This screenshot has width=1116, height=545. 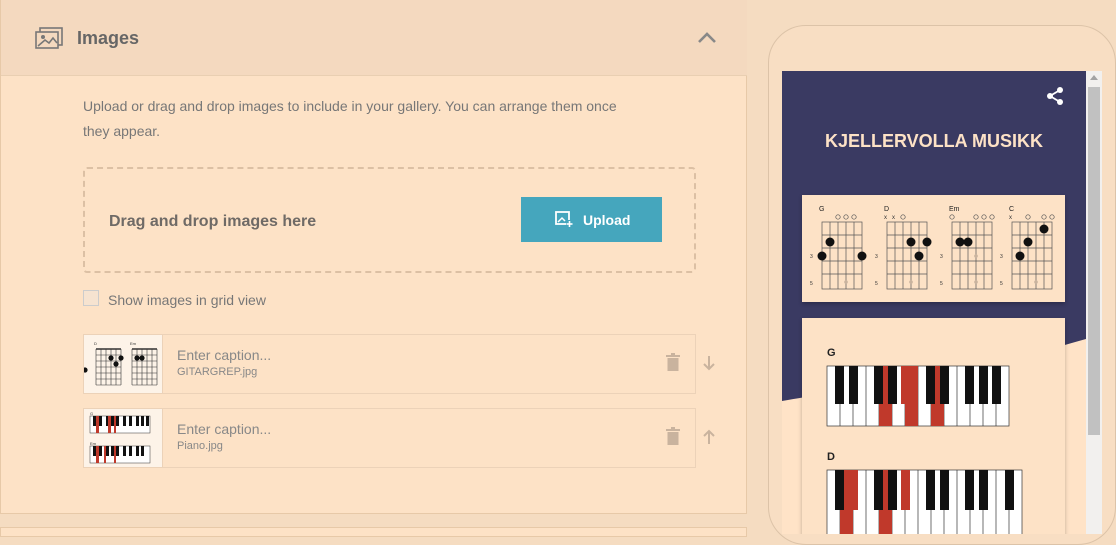 What do you see at coordinates (707, 38) in the screenshot?
I see `chevron-up-icon` at bounding box center [707, 38].